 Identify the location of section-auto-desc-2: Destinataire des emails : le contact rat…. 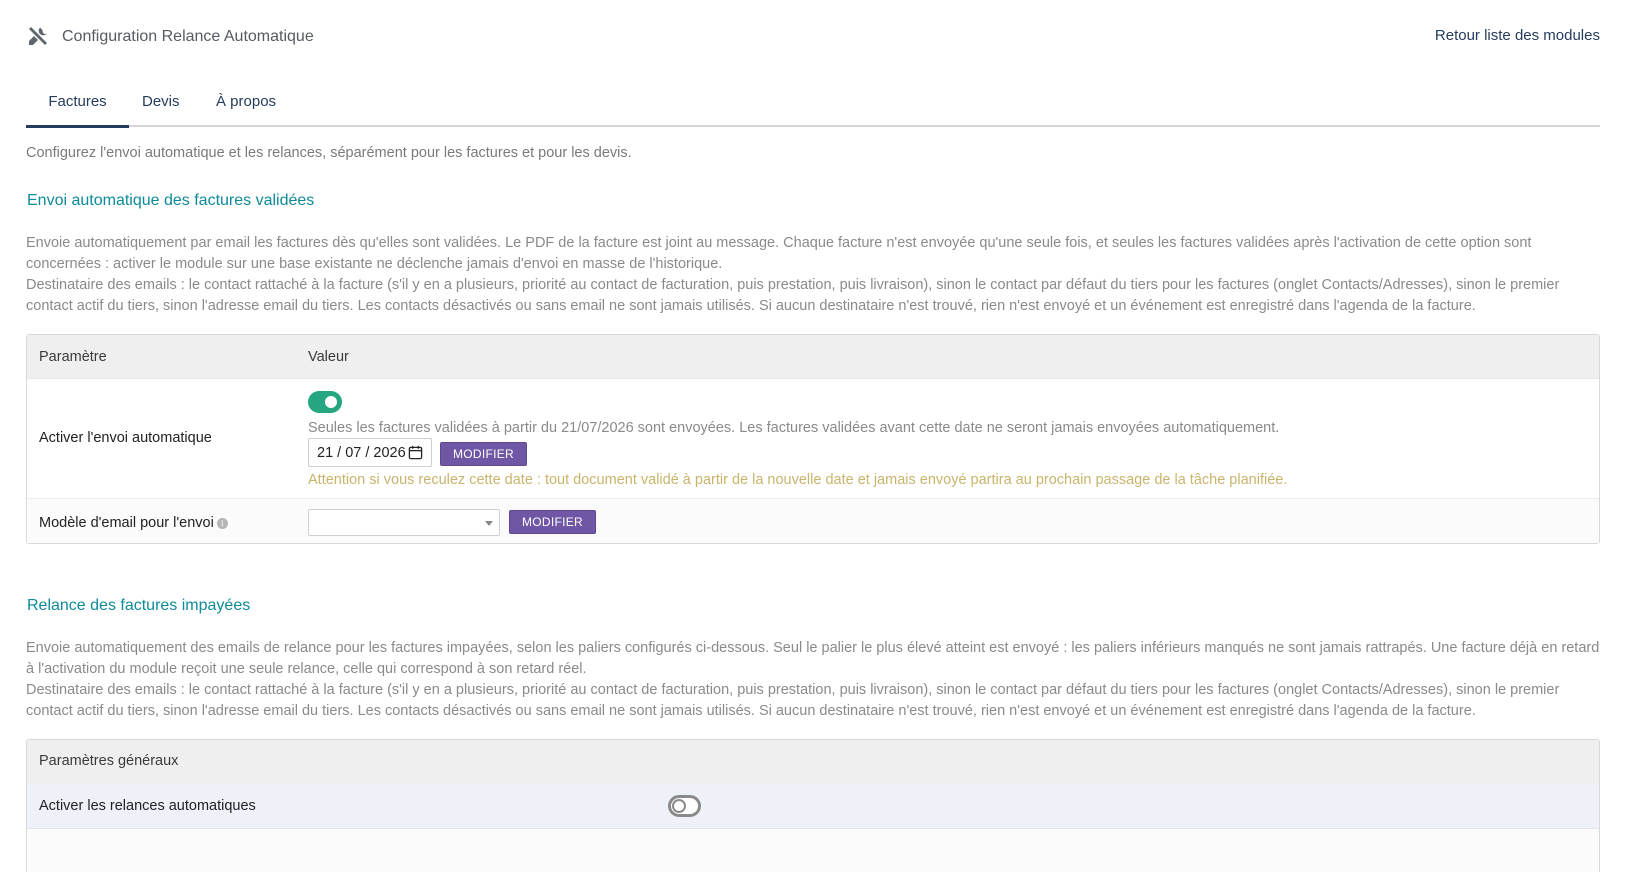
(793, 295).